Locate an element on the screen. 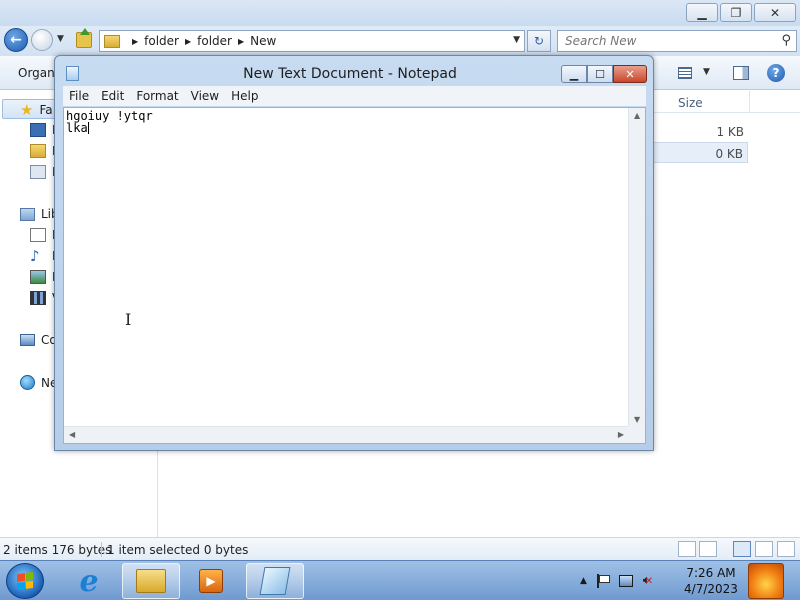 The image size is (800, 600). refresh-icon: ↻ is located at coordinates (539, 41).